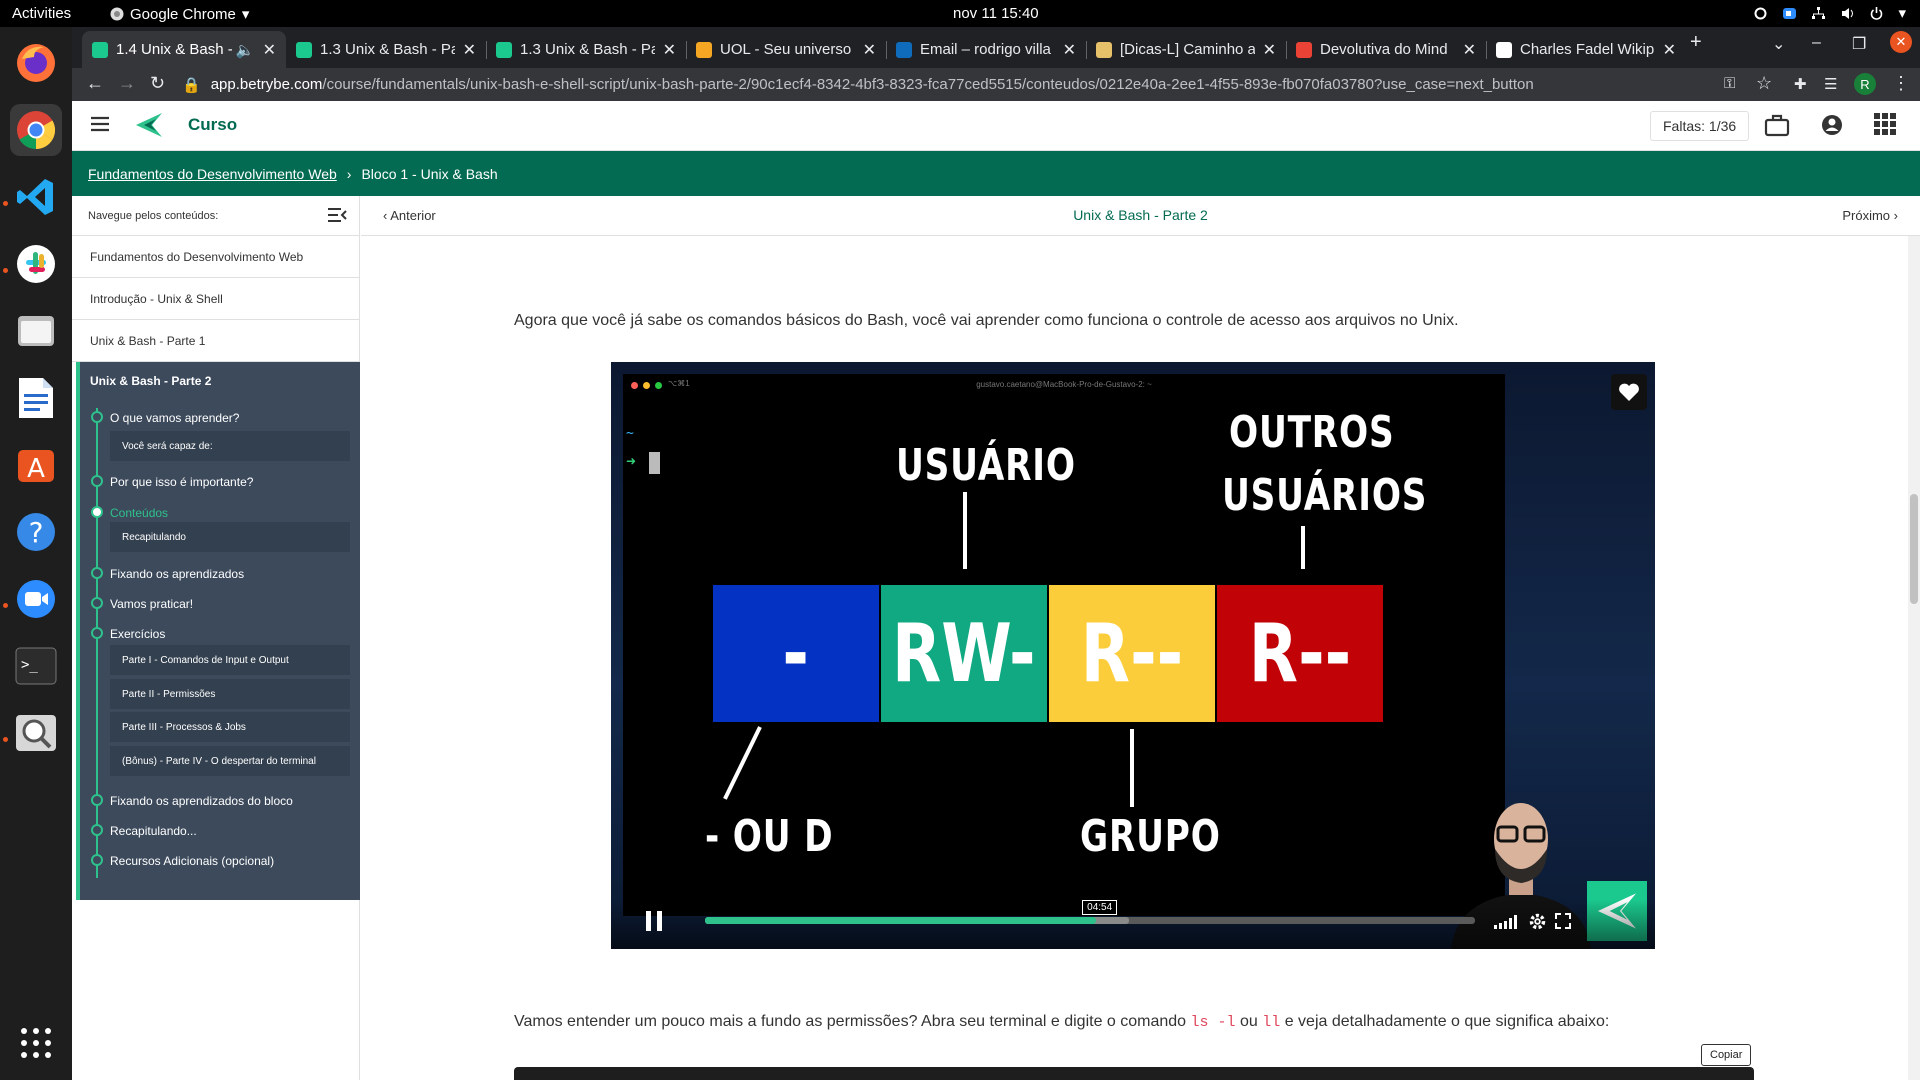 The height and width of the screenshot is (1080, 1920). I want to click on firefox-launcher, so click(36, 63).